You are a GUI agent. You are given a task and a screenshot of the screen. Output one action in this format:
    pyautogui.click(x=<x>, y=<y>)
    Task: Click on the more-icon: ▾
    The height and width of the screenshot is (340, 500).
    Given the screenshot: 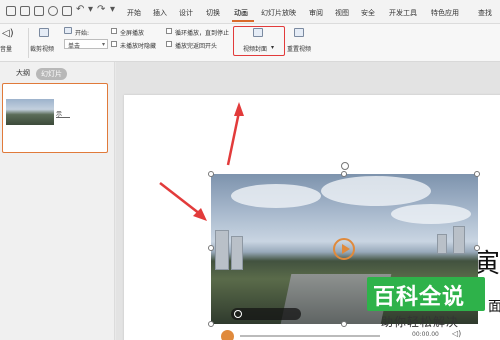 What is the action you would take?
    pyautogui.click(x=112, y=9)
    